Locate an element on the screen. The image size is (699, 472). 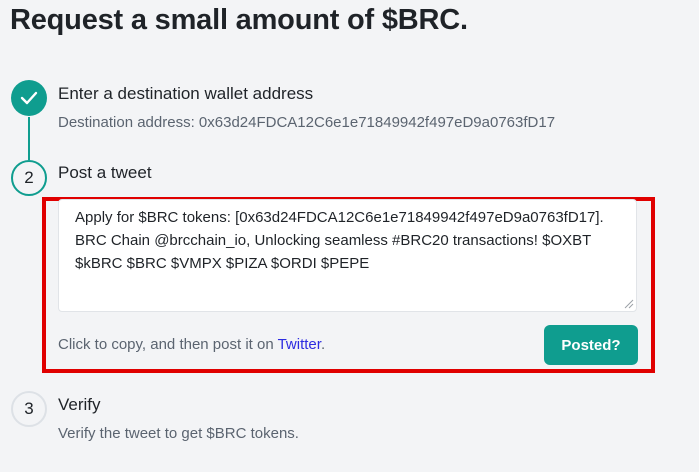
check-icon is located at coordinates (29, 98).